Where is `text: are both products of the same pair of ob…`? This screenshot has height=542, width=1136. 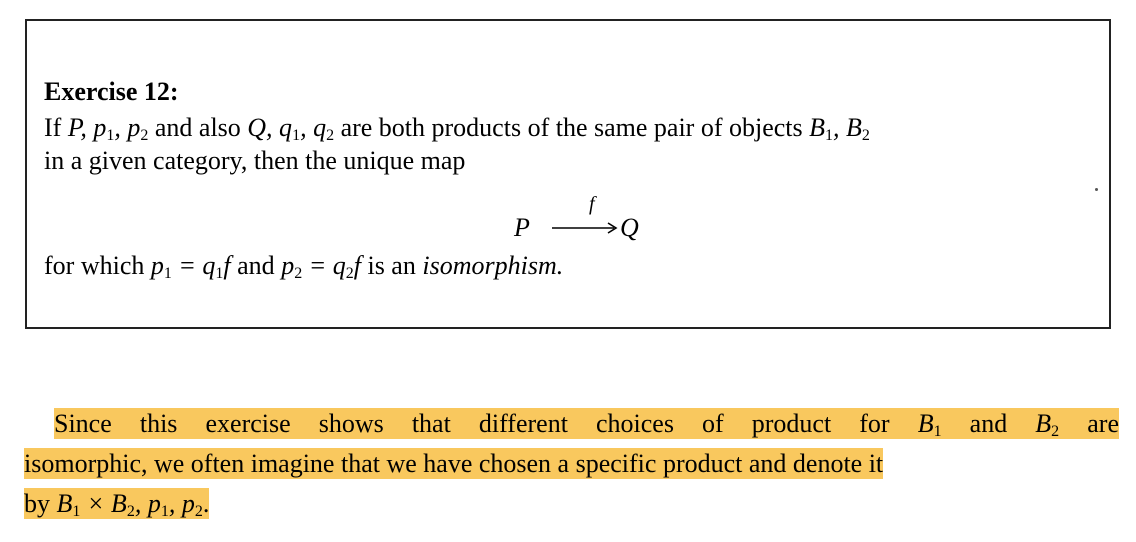 text: are both products of the same pair of ob… is located at coordinates (572, 127).